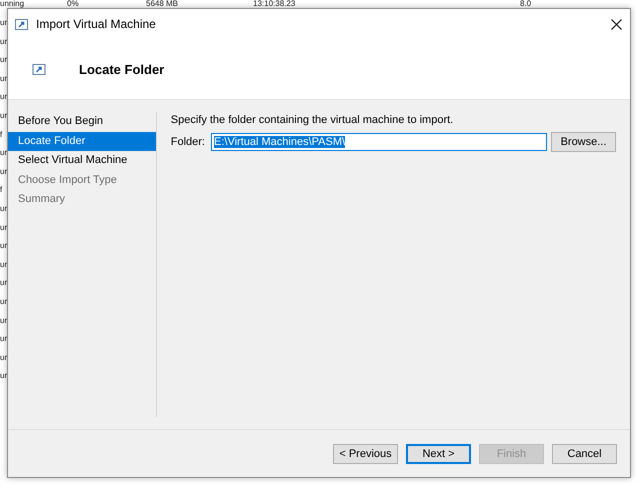  Describe the element at coordinates (187, 142) in the screenshot. I see `folder-label: Folder:` at that location.